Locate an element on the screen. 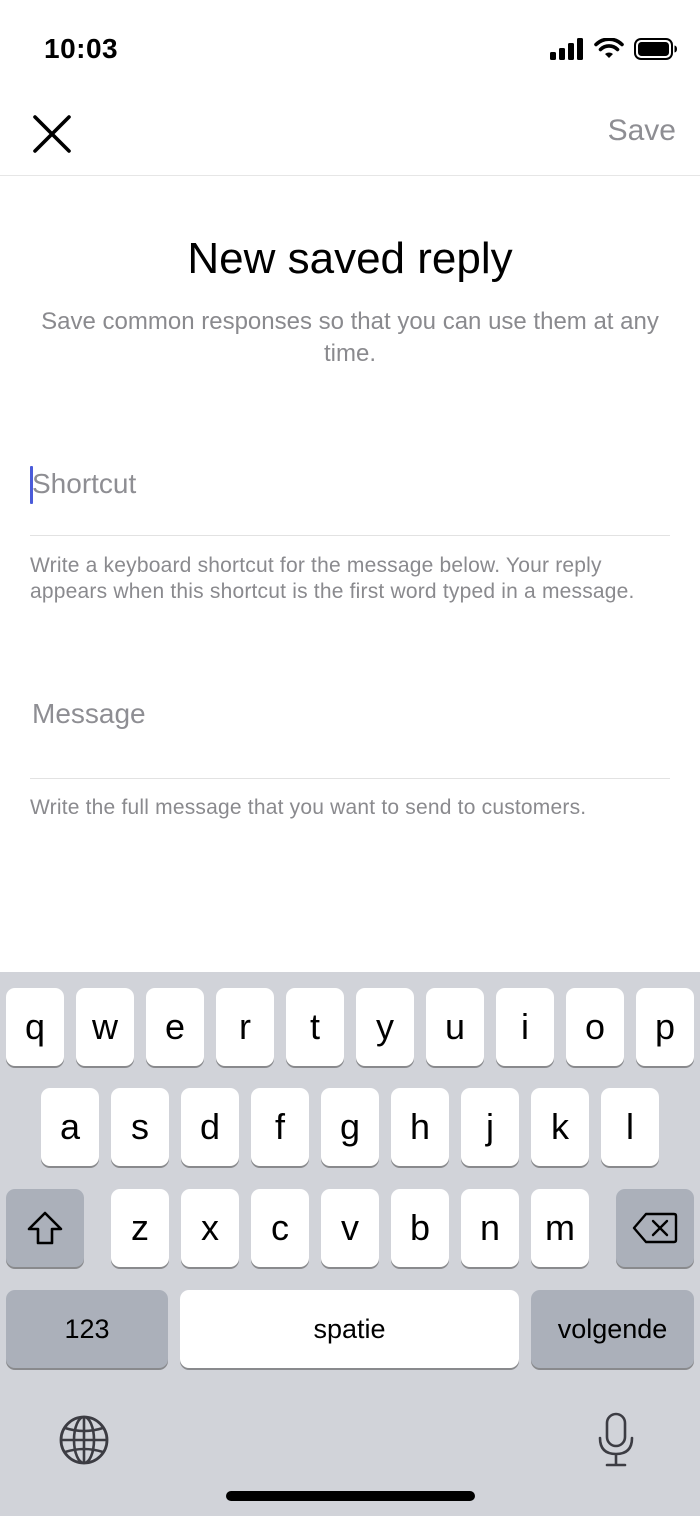 This screenshot has height=1516, width=700. key-p: p is located at coordinates (665, 1027).